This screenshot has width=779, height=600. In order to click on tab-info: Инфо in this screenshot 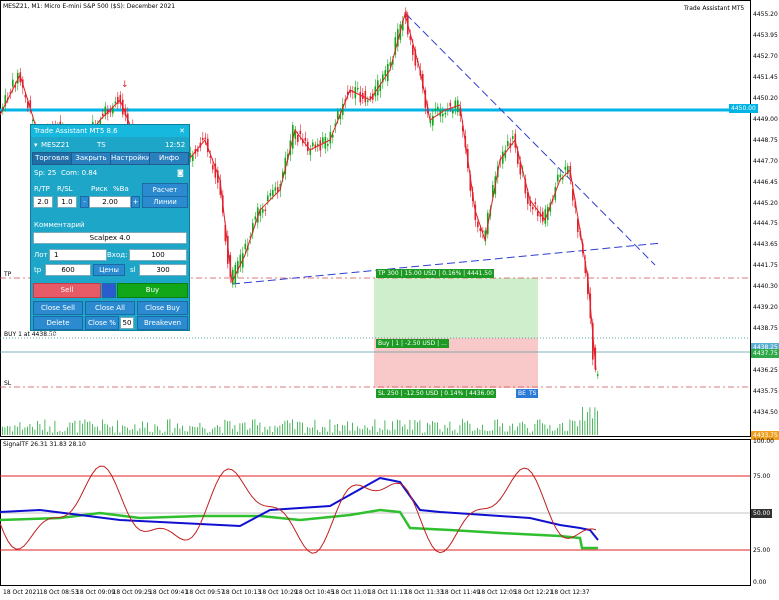, I will do `click(169, 158)`.